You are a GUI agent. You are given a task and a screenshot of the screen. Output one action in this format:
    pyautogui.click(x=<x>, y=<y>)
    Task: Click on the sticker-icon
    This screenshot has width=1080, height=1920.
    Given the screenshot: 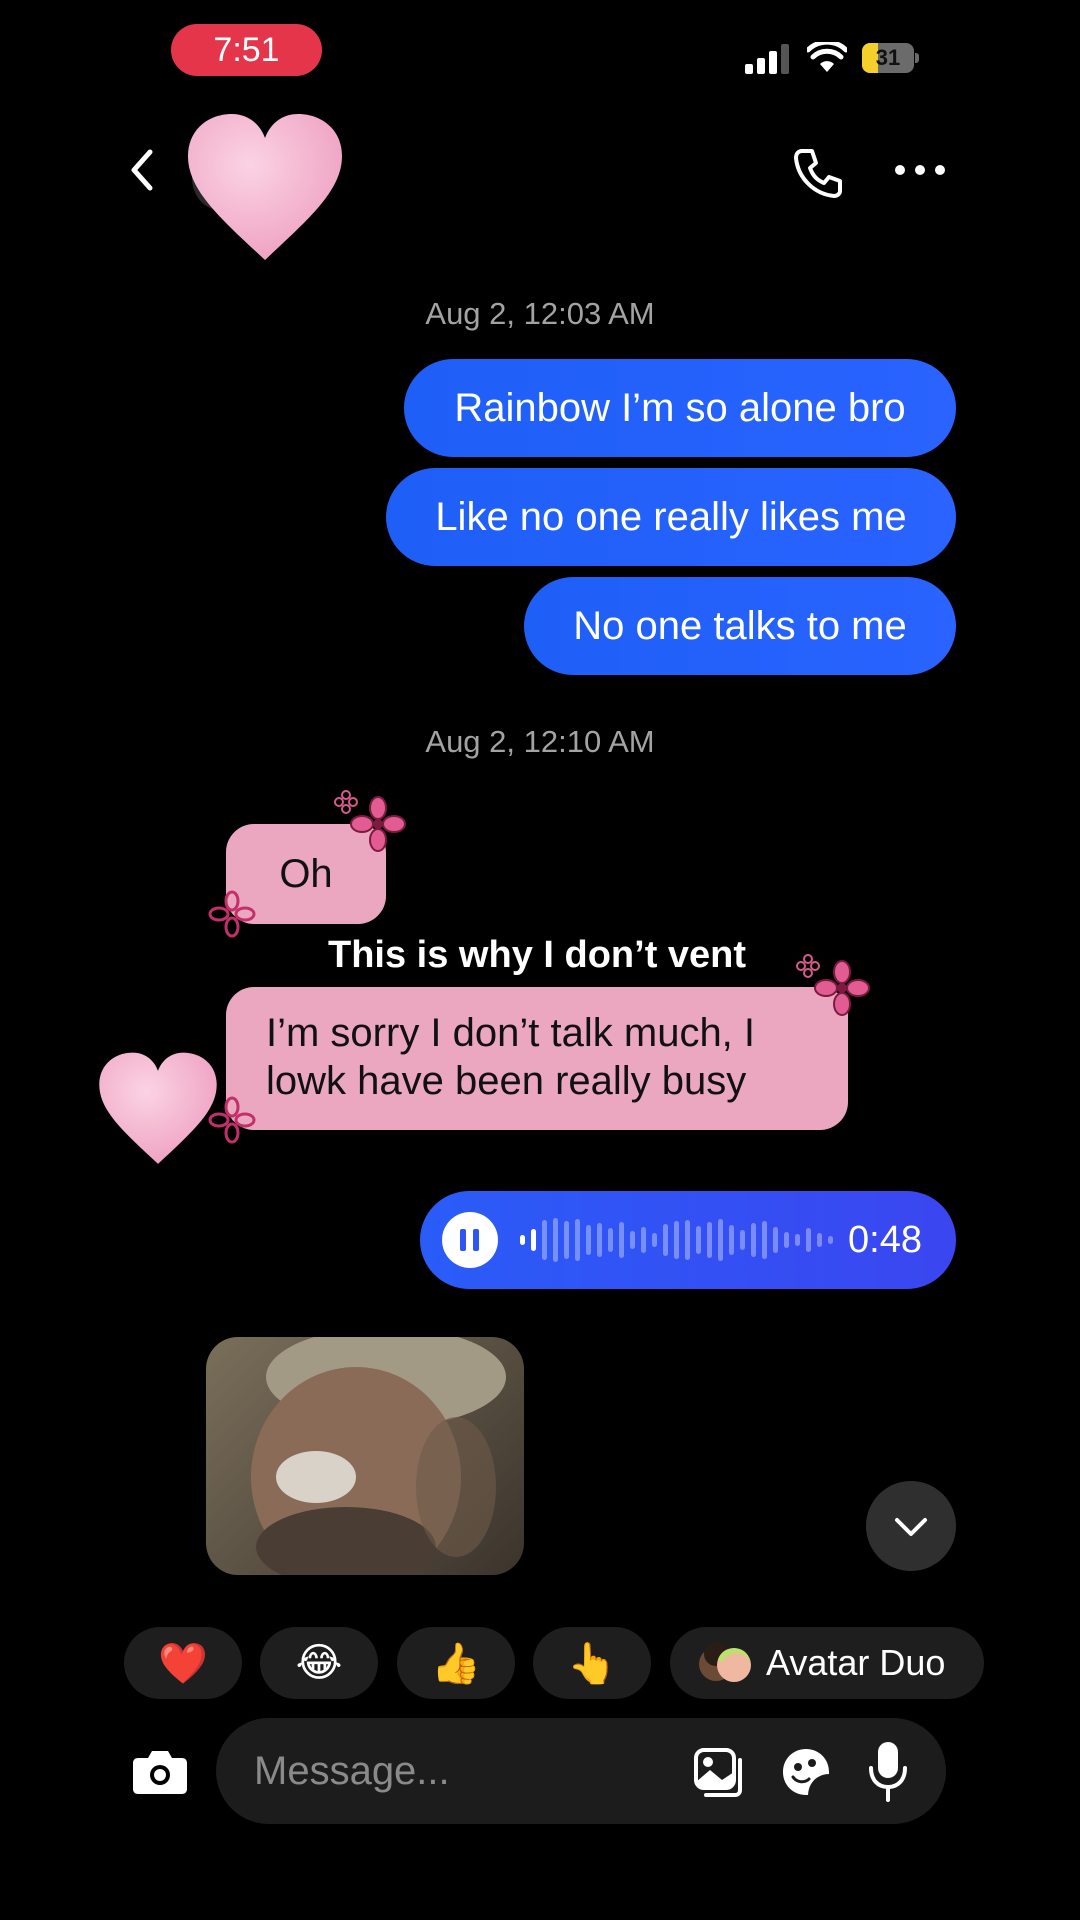 What is the action you would take?
    pyautogui.click(x=806, y=1772)
    